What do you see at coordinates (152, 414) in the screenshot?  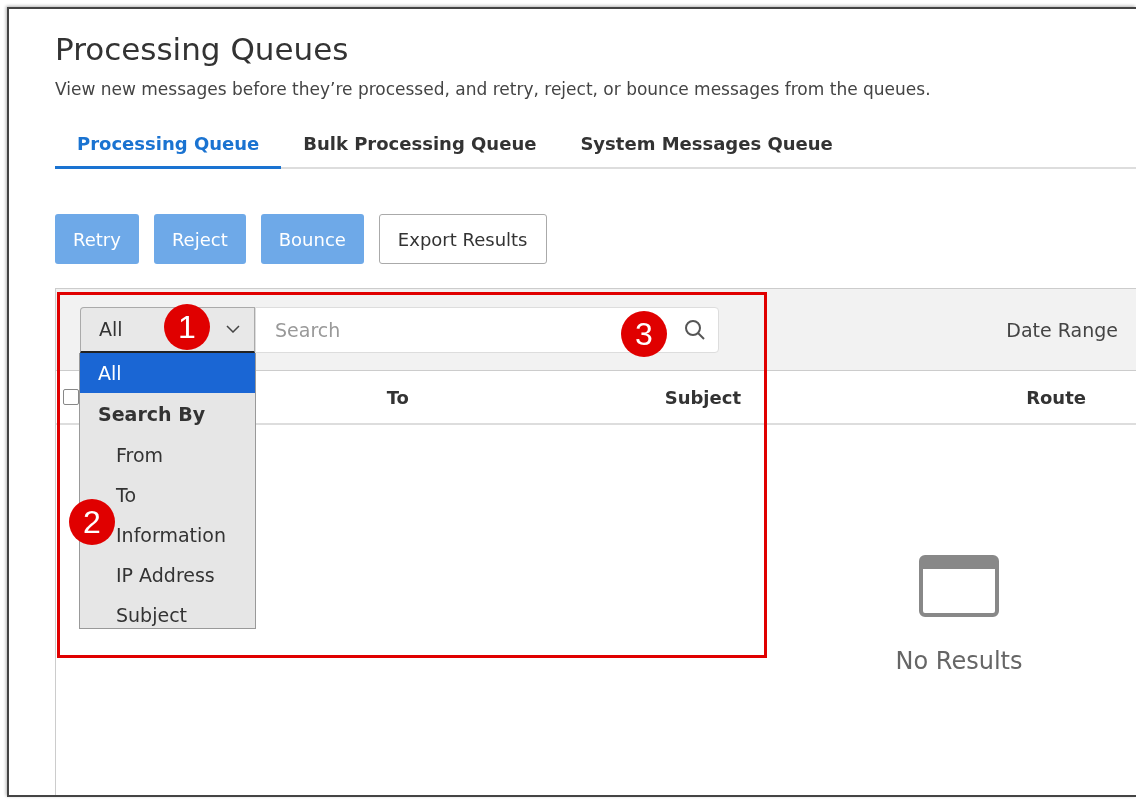 I see `option-group-label: Search By` at bounding box center [152, 414].